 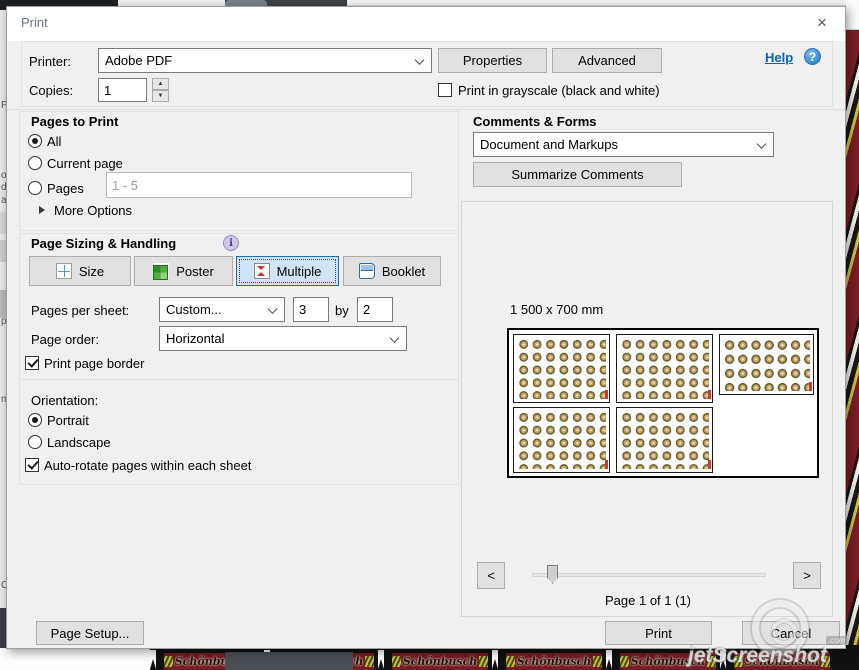 What do you see at coordinates (93, 210) in the screenshot?
I see `more-options-toggle: More Options` at bounding box center [93, 210].